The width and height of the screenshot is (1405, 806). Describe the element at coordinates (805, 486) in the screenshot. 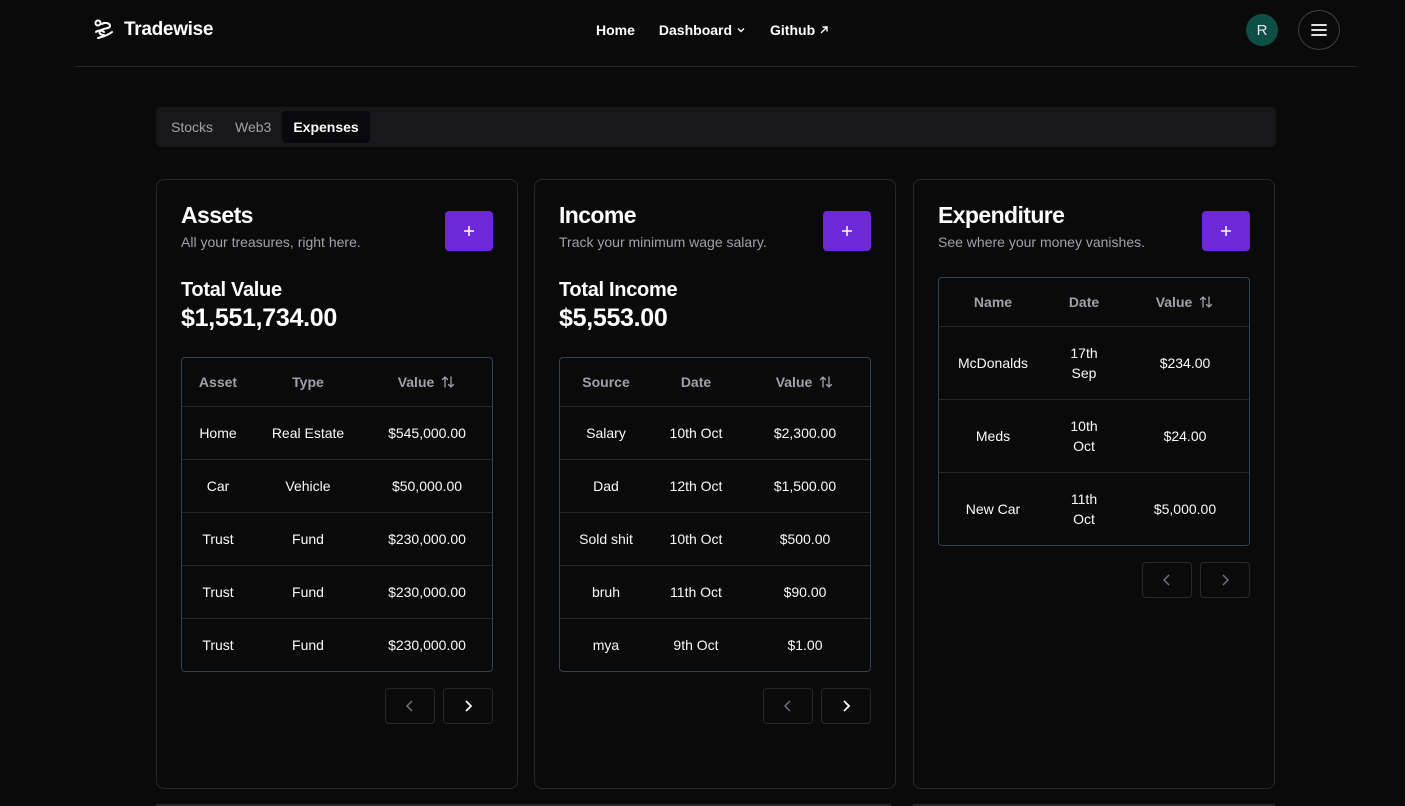

I see `cell-value: $1,500.00` at that location.